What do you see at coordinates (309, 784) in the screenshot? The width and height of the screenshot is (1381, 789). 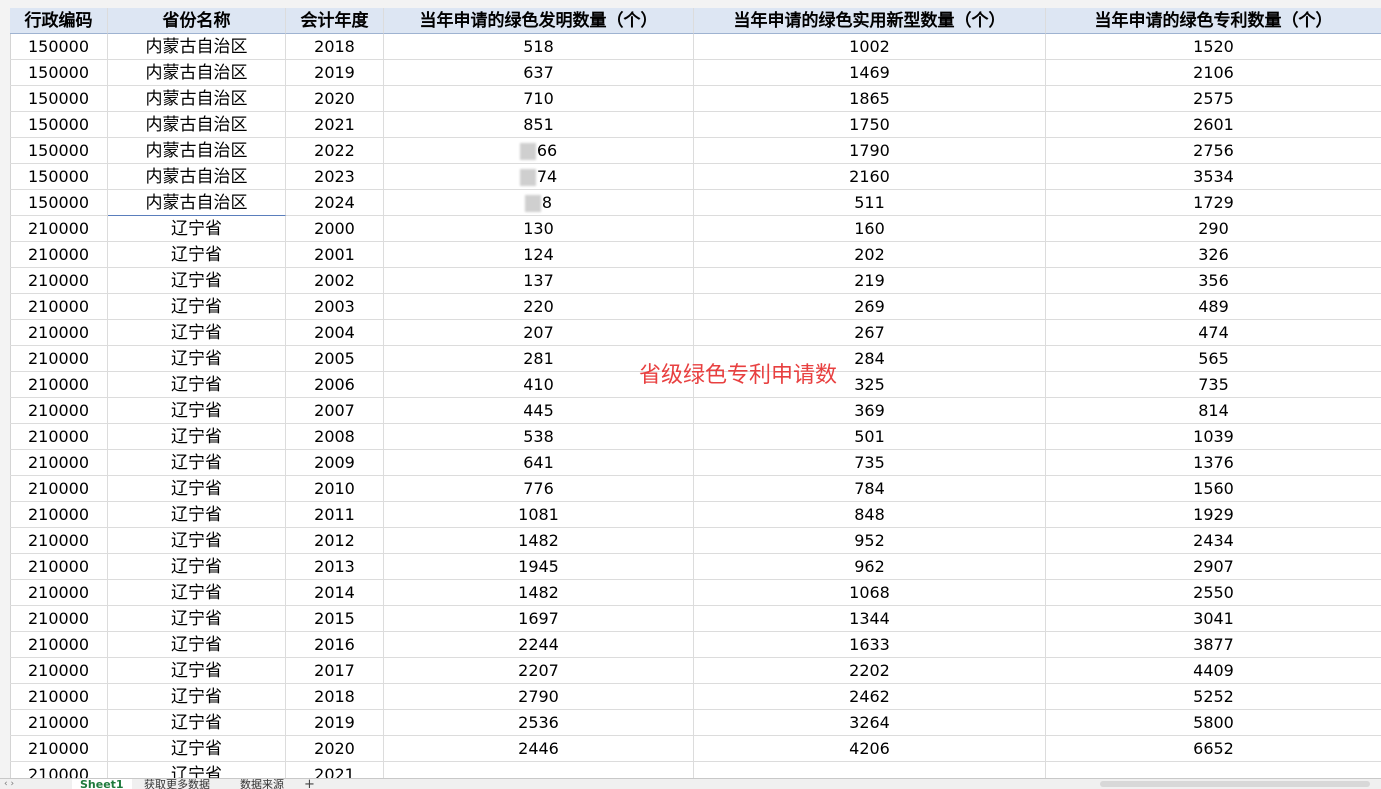 I see `add-sheet-button: +` at bounding box center [309, 784].